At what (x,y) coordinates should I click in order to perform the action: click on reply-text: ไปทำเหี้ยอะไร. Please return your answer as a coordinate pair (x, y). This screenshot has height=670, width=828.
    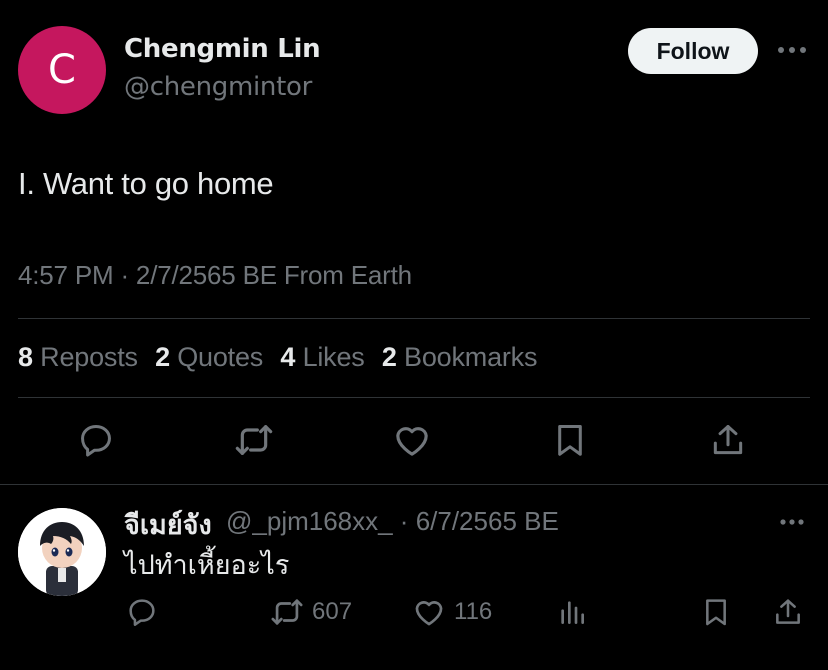
    Looking at the image, I should click on (207, 565).